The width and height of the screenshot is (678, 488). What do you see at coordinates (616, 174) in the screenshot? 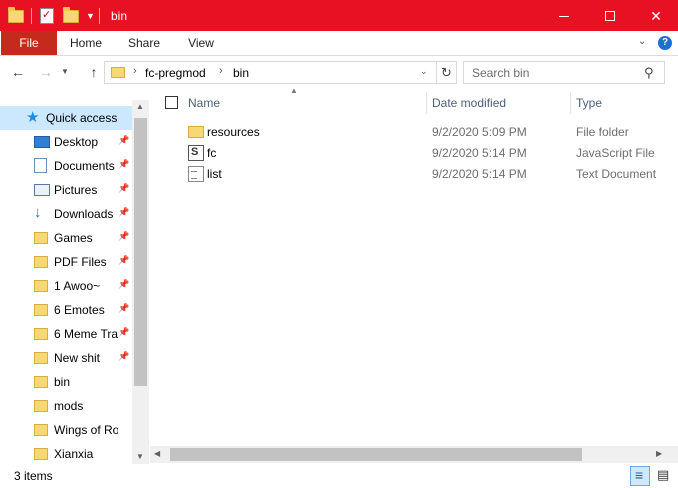
I see `file-type: Text Document` at bounding box center [616, 174].